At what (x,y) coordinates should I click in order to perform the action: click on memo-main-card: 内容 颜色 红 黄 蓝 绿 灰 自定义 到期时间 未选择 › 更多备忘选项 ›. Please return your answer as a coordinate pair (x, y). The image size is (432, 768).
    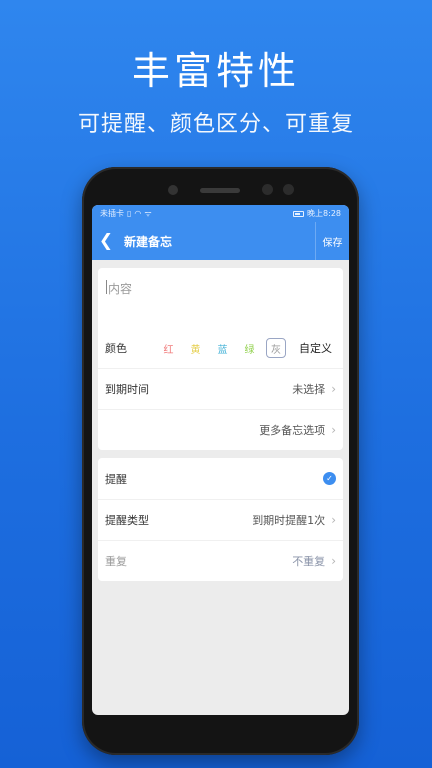
    Looking at the image, I should click on (220, 359).